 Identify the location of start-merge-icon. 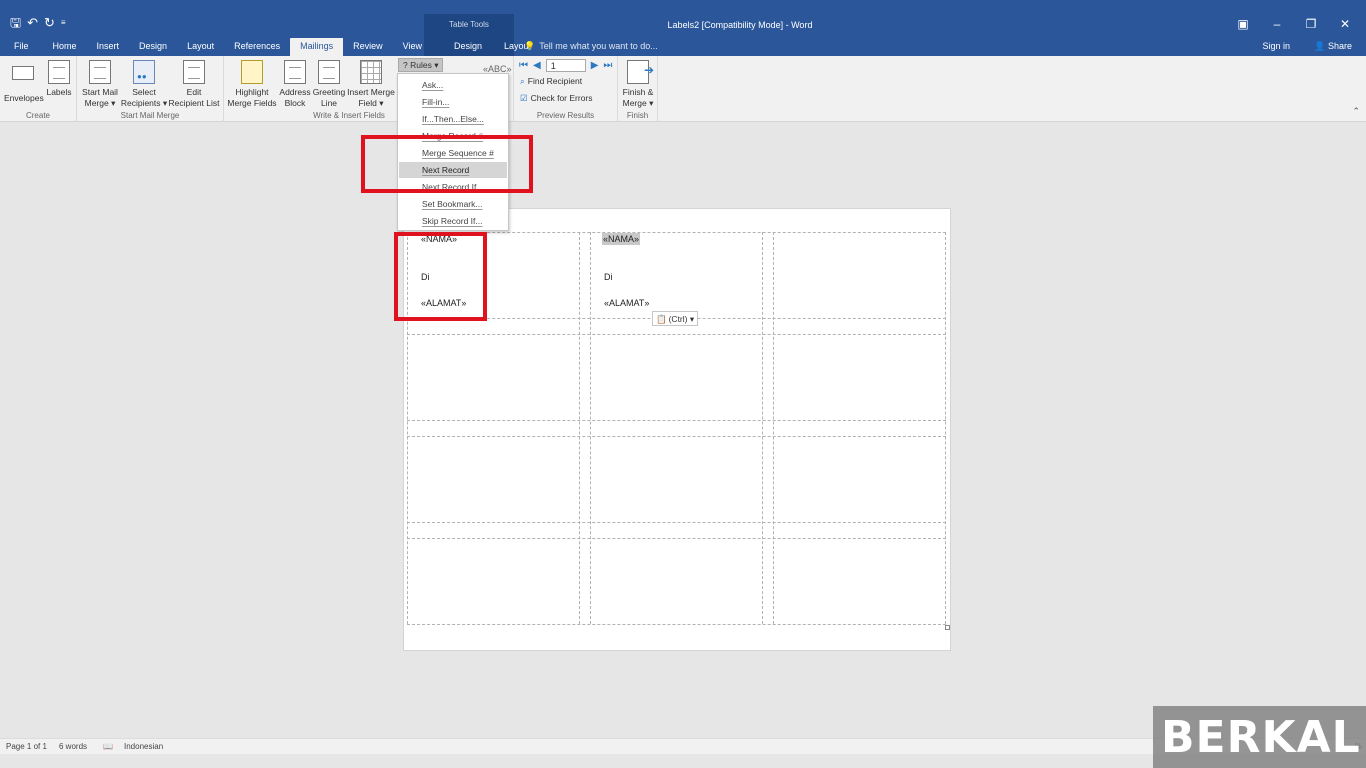
(100, 72).